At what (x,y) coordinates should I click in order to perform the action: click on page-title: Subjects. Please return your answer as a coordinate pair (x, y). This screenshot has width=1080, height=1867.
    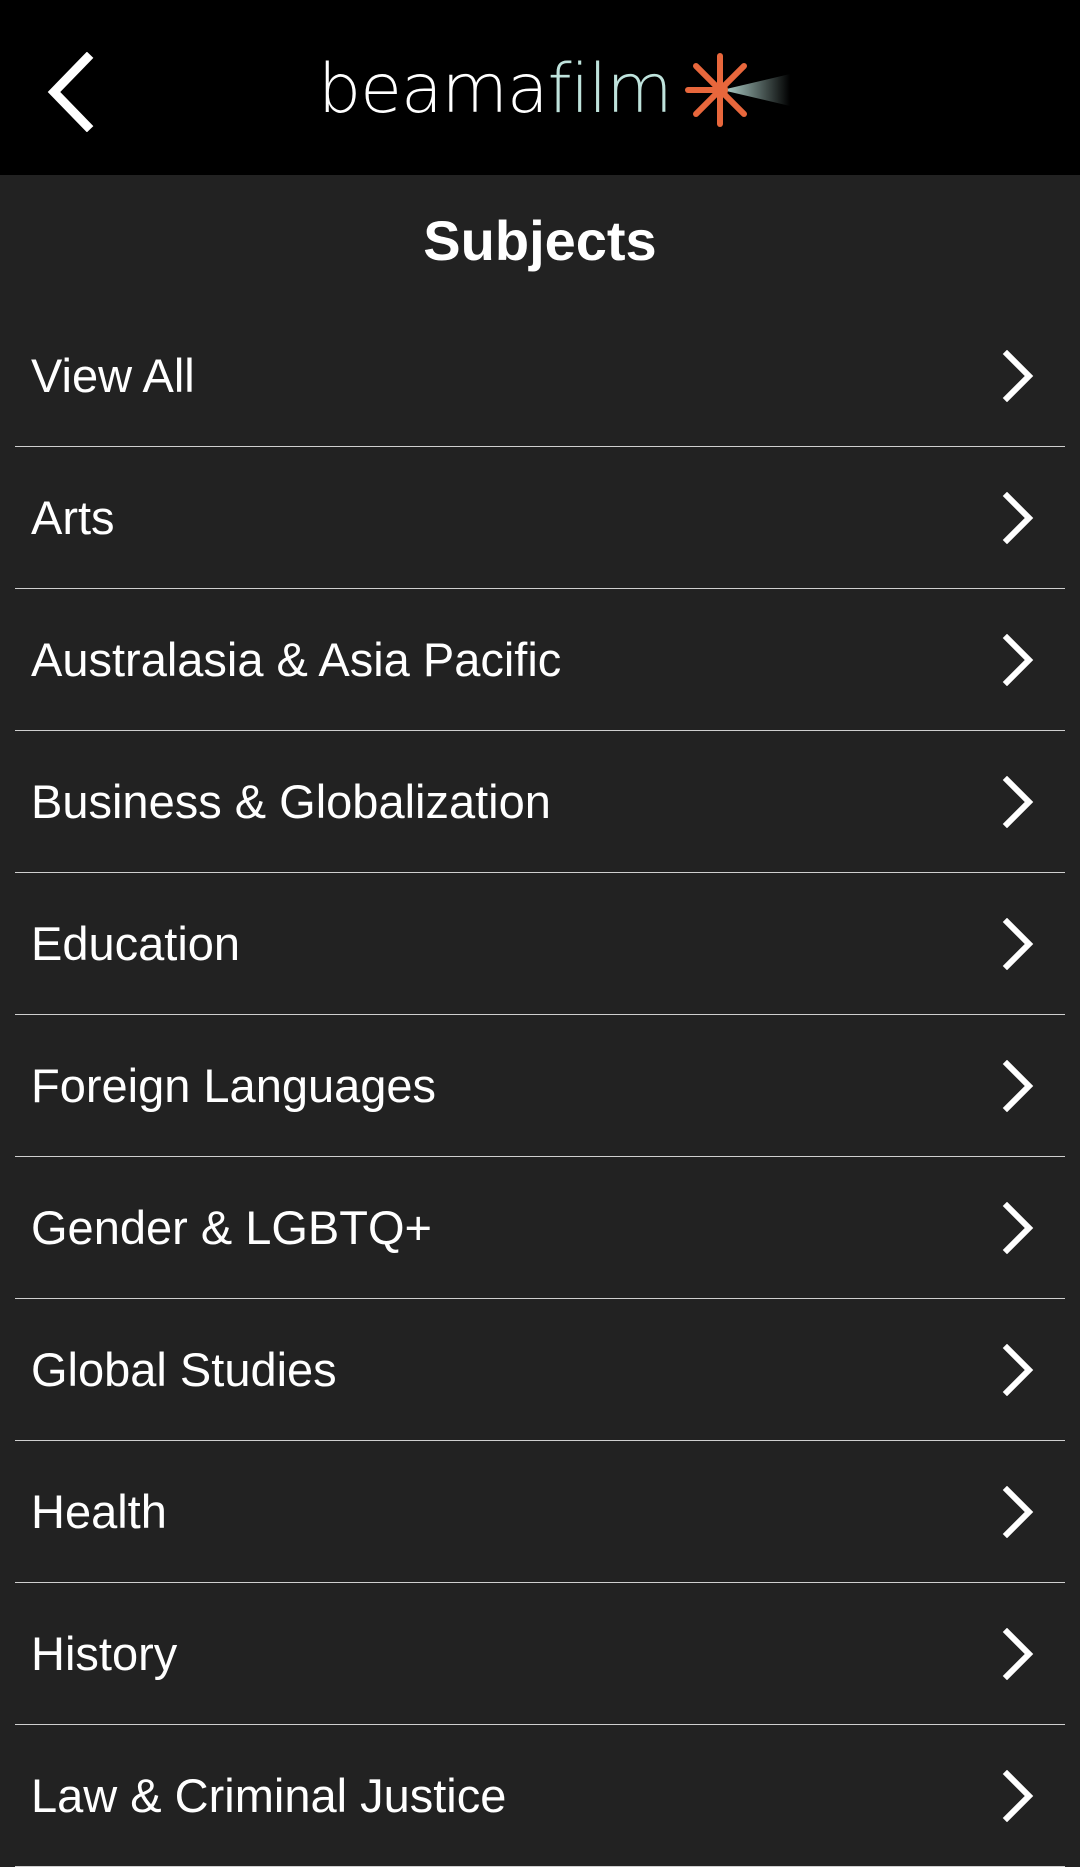
    Looking at the image, I should click on (540, 240).